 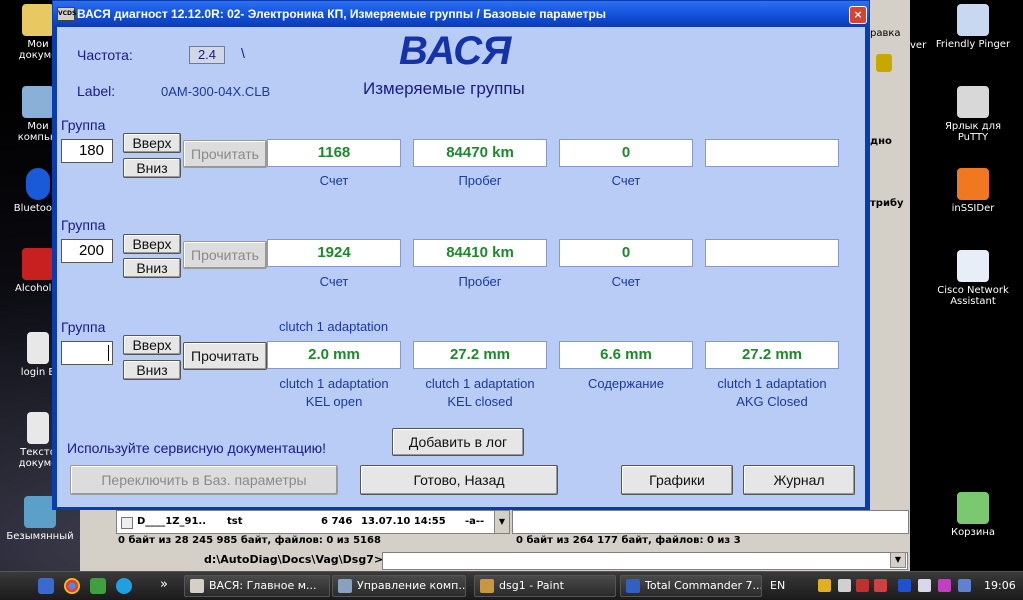 What do you see at coordinates (844, 585) in the screenshot?
I see `network-disconnected-icon` at bounding box center [844, 585].